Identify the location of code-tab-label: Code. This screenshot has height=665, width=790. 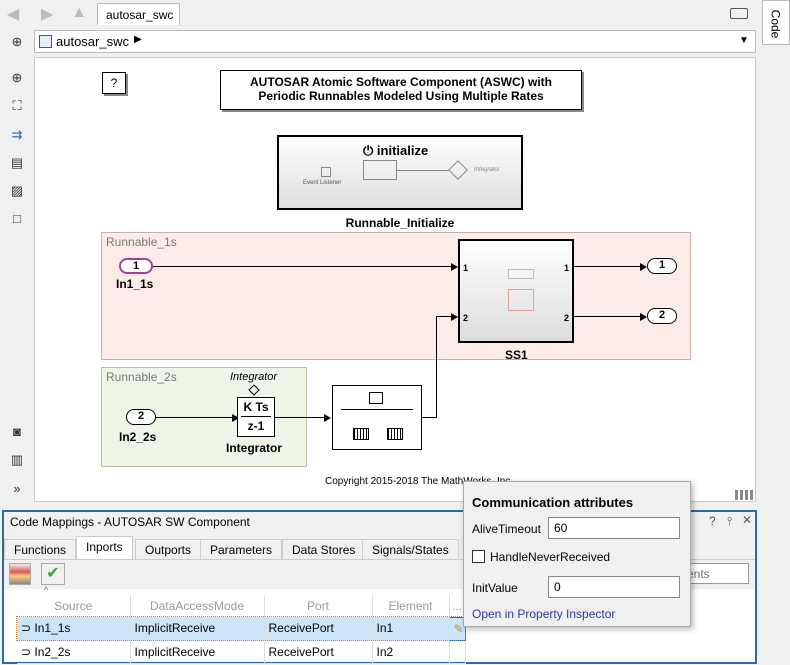
(775, 24).